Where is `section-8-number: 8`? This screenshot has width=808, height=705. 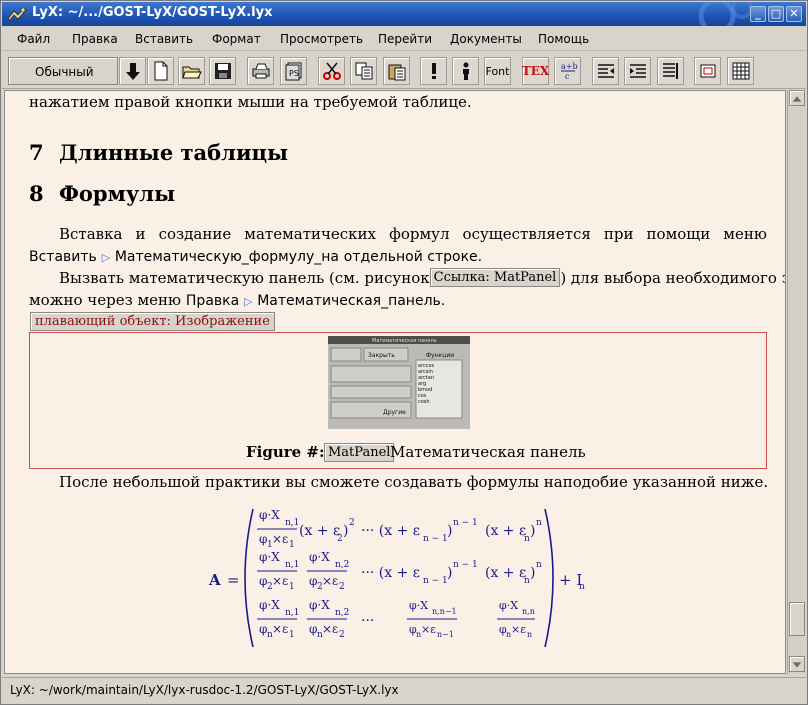
section-8-number: 8 is located at coordinates (36, 193).